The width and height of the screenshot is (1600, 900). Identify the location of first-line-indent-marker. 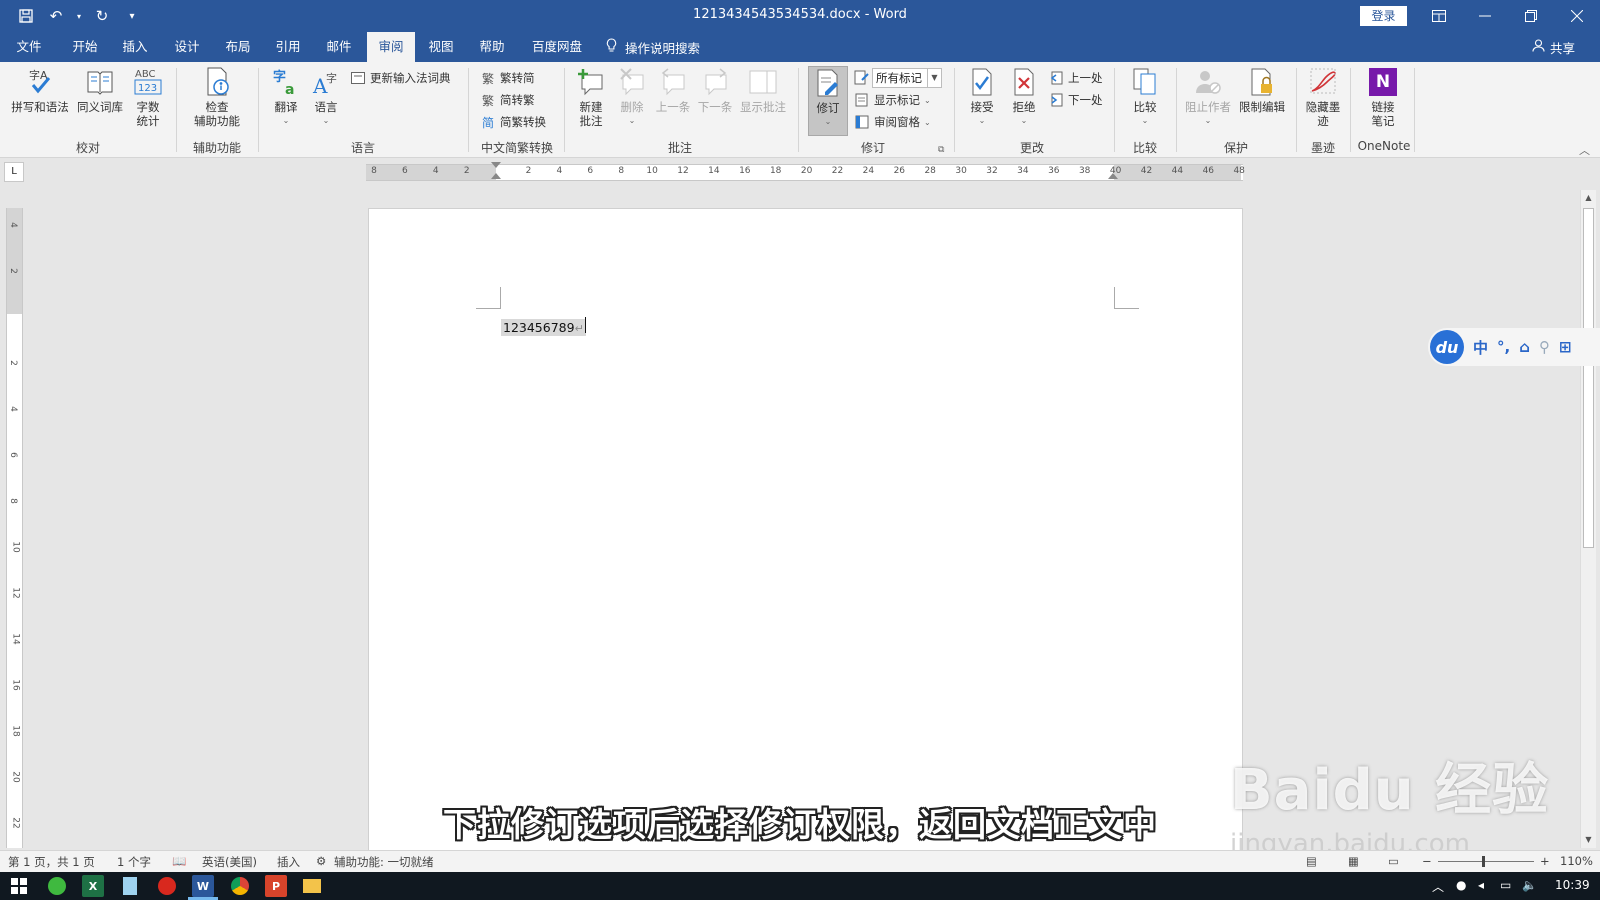
(496, 165).